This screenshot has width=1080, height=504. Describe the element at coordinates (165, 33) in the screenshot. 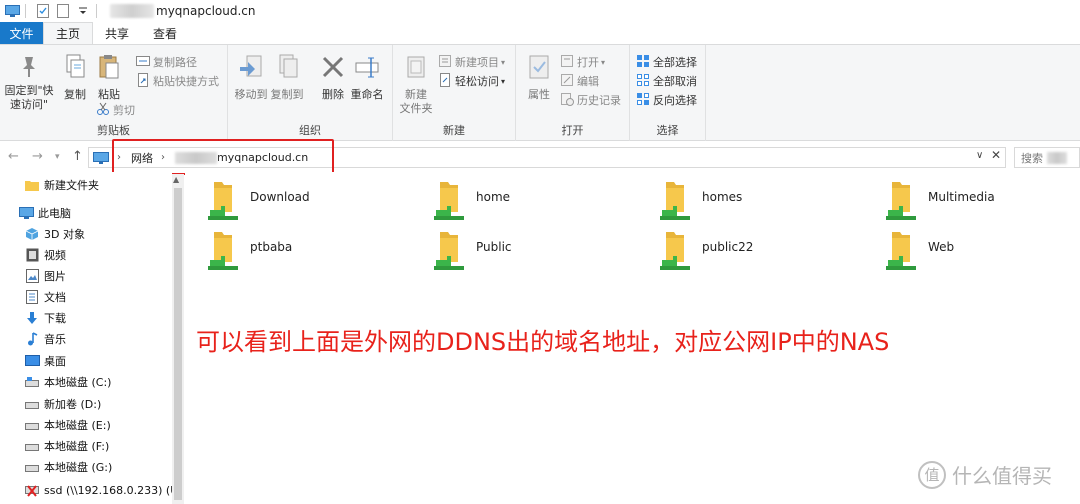

I see `tab-view: 查看` at that location.